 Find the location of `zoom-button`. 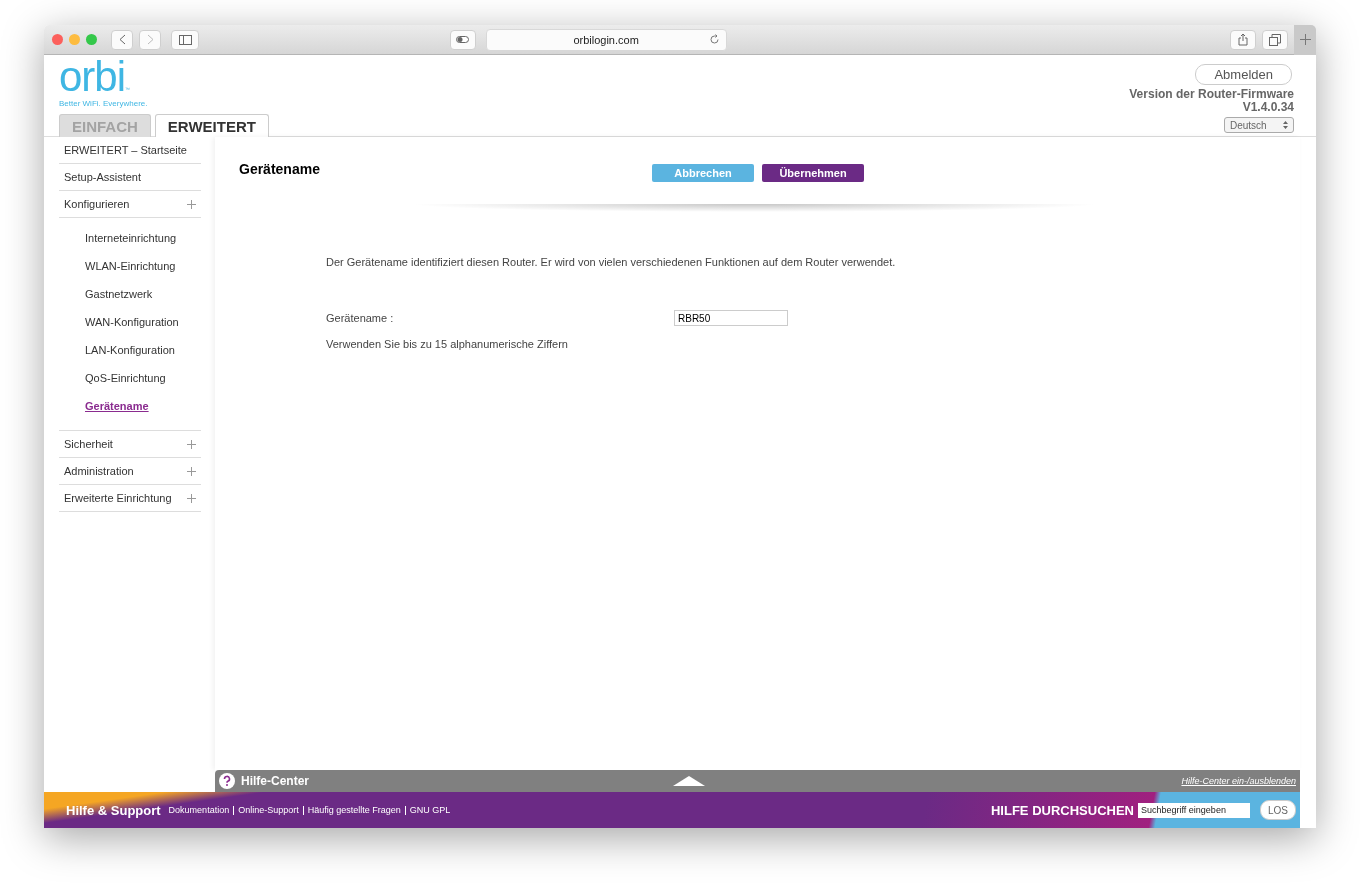

zoom-button is located at coordinates (91, 39).